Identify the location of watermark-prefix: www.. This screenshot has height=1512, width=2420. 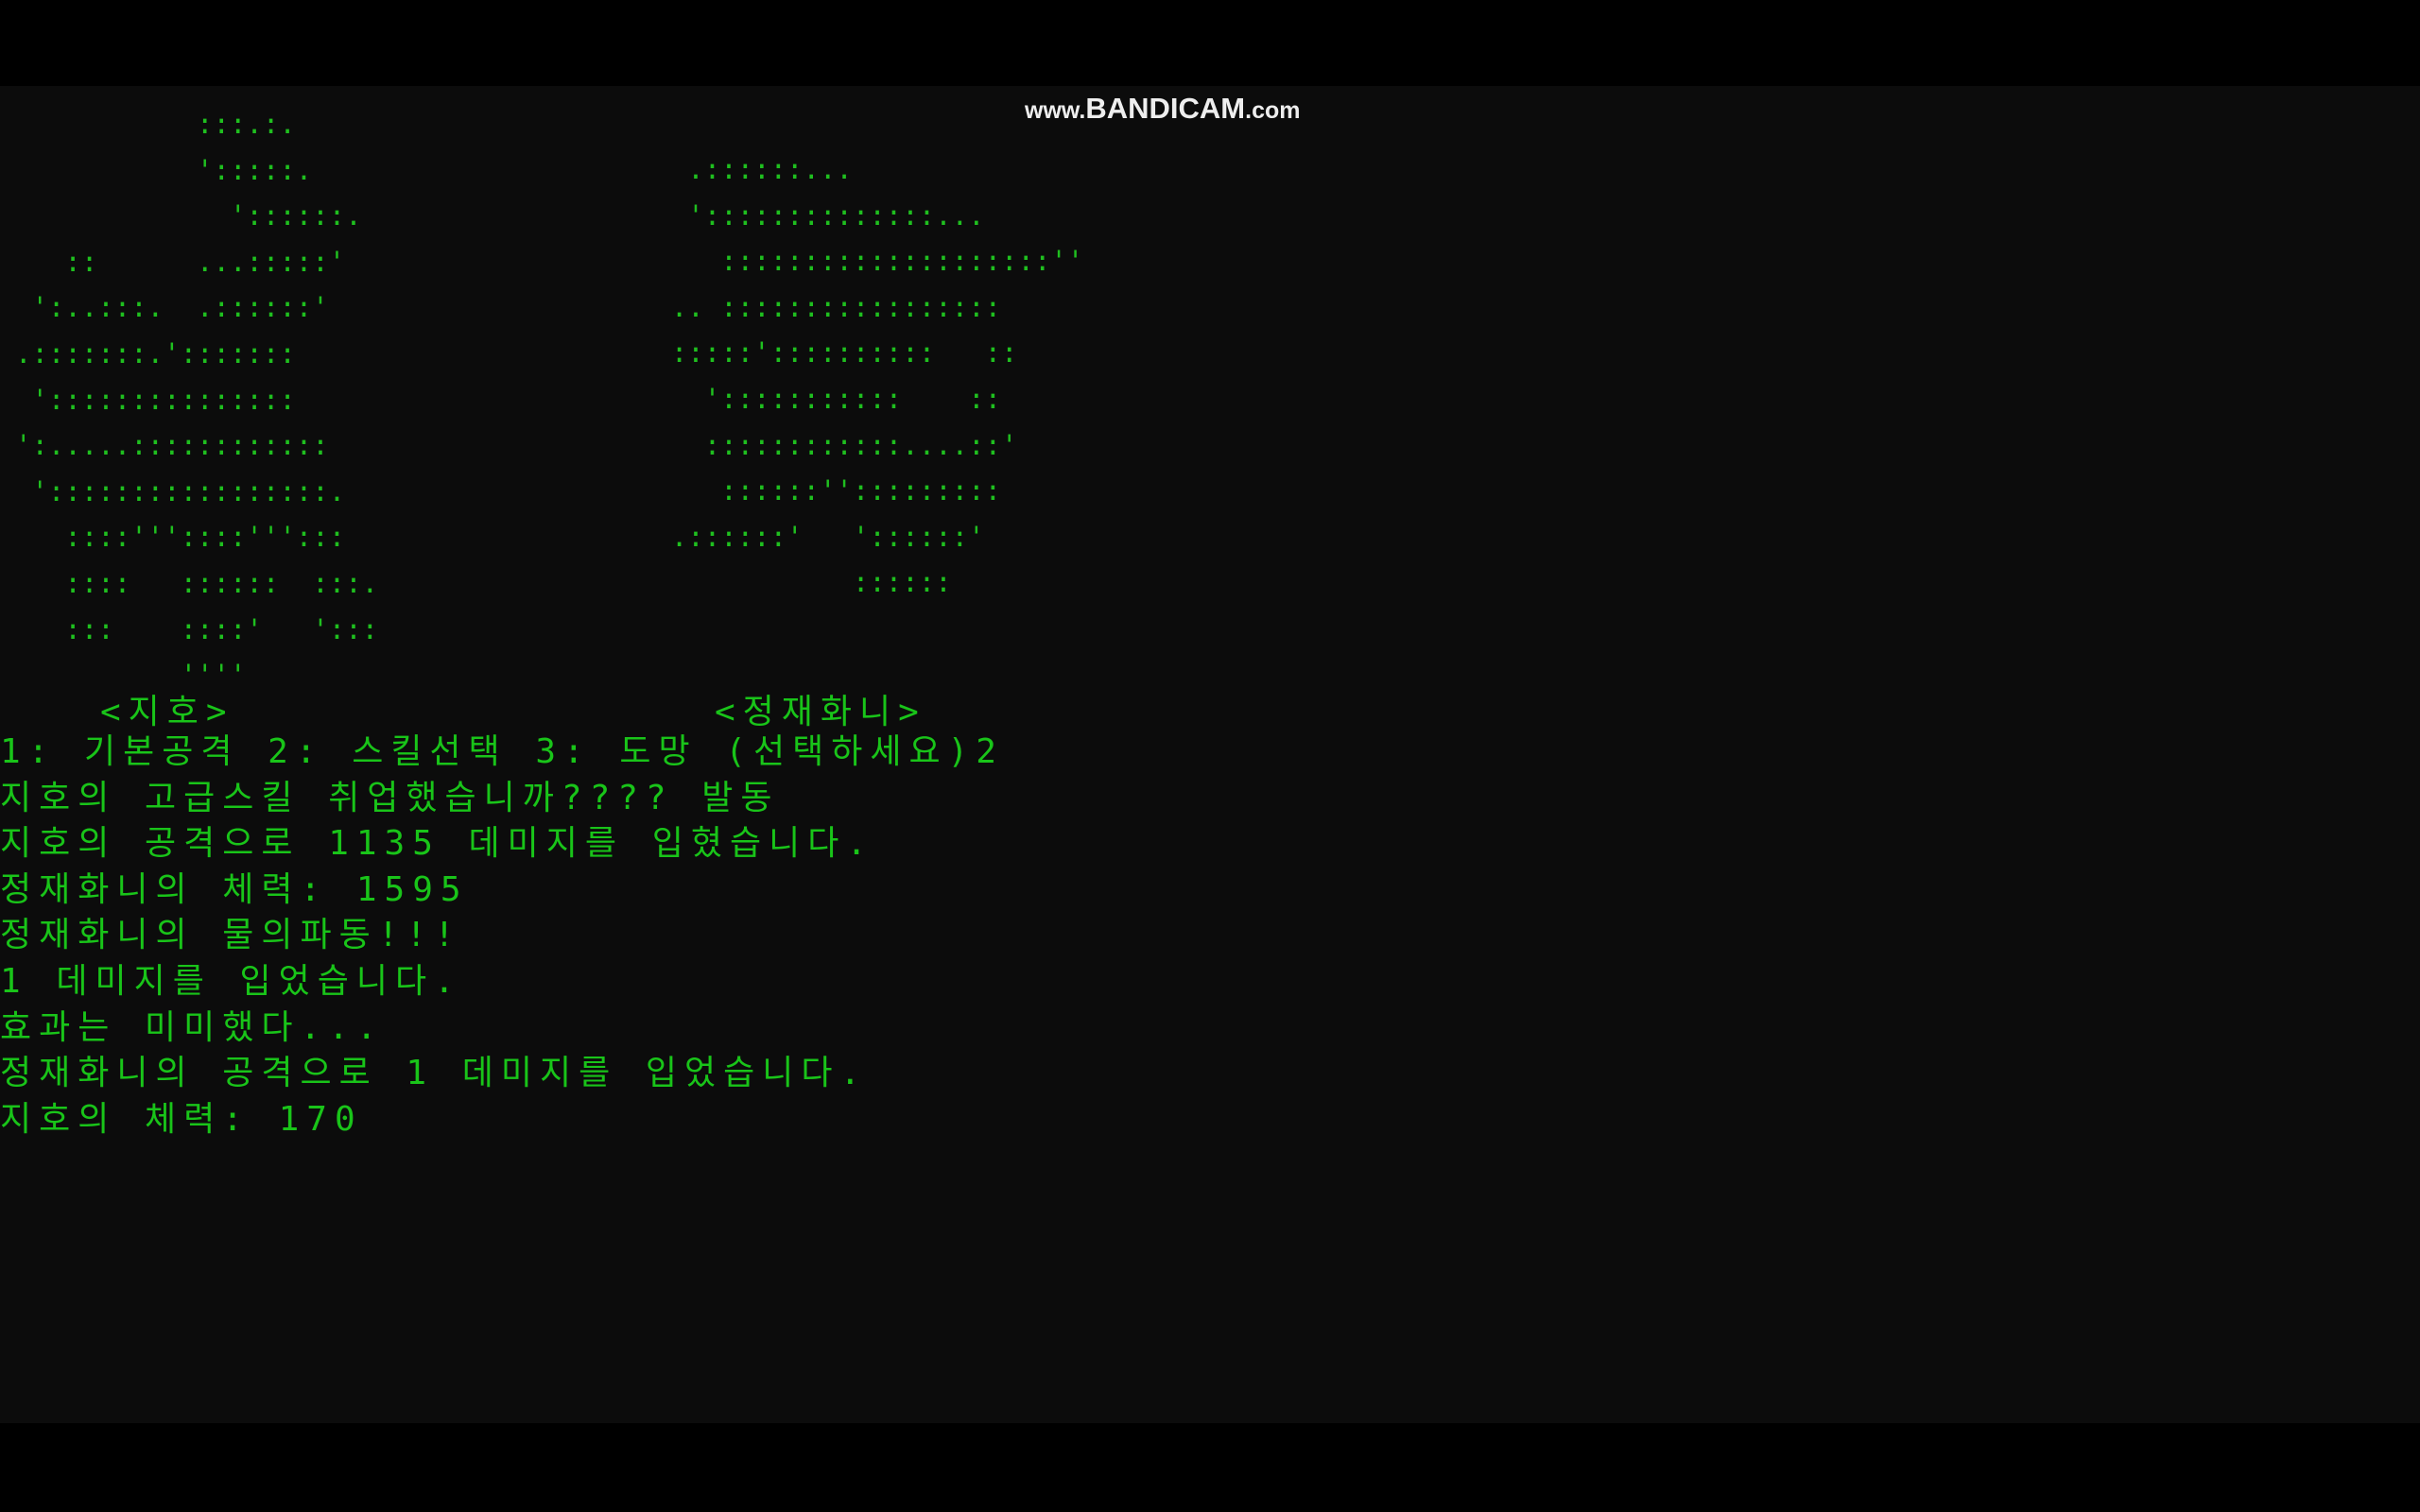
(1055, 110).